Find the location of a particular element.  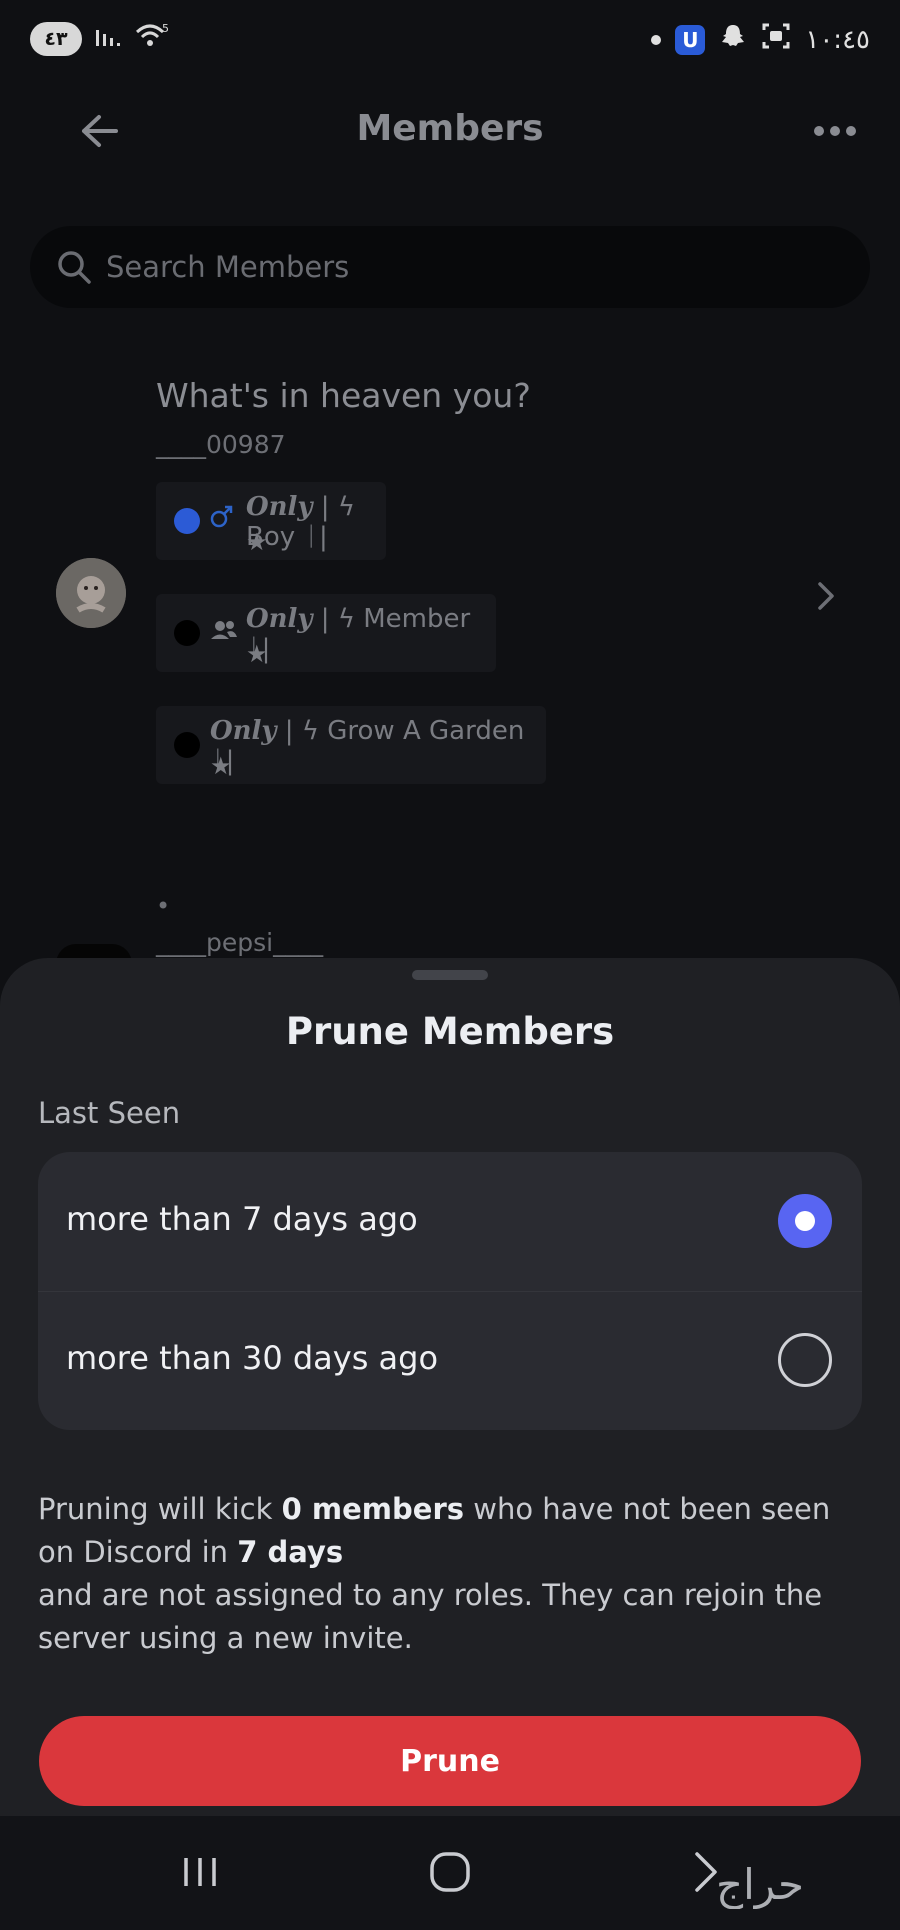

snapchat-icon is located at coordinates (733, 39).